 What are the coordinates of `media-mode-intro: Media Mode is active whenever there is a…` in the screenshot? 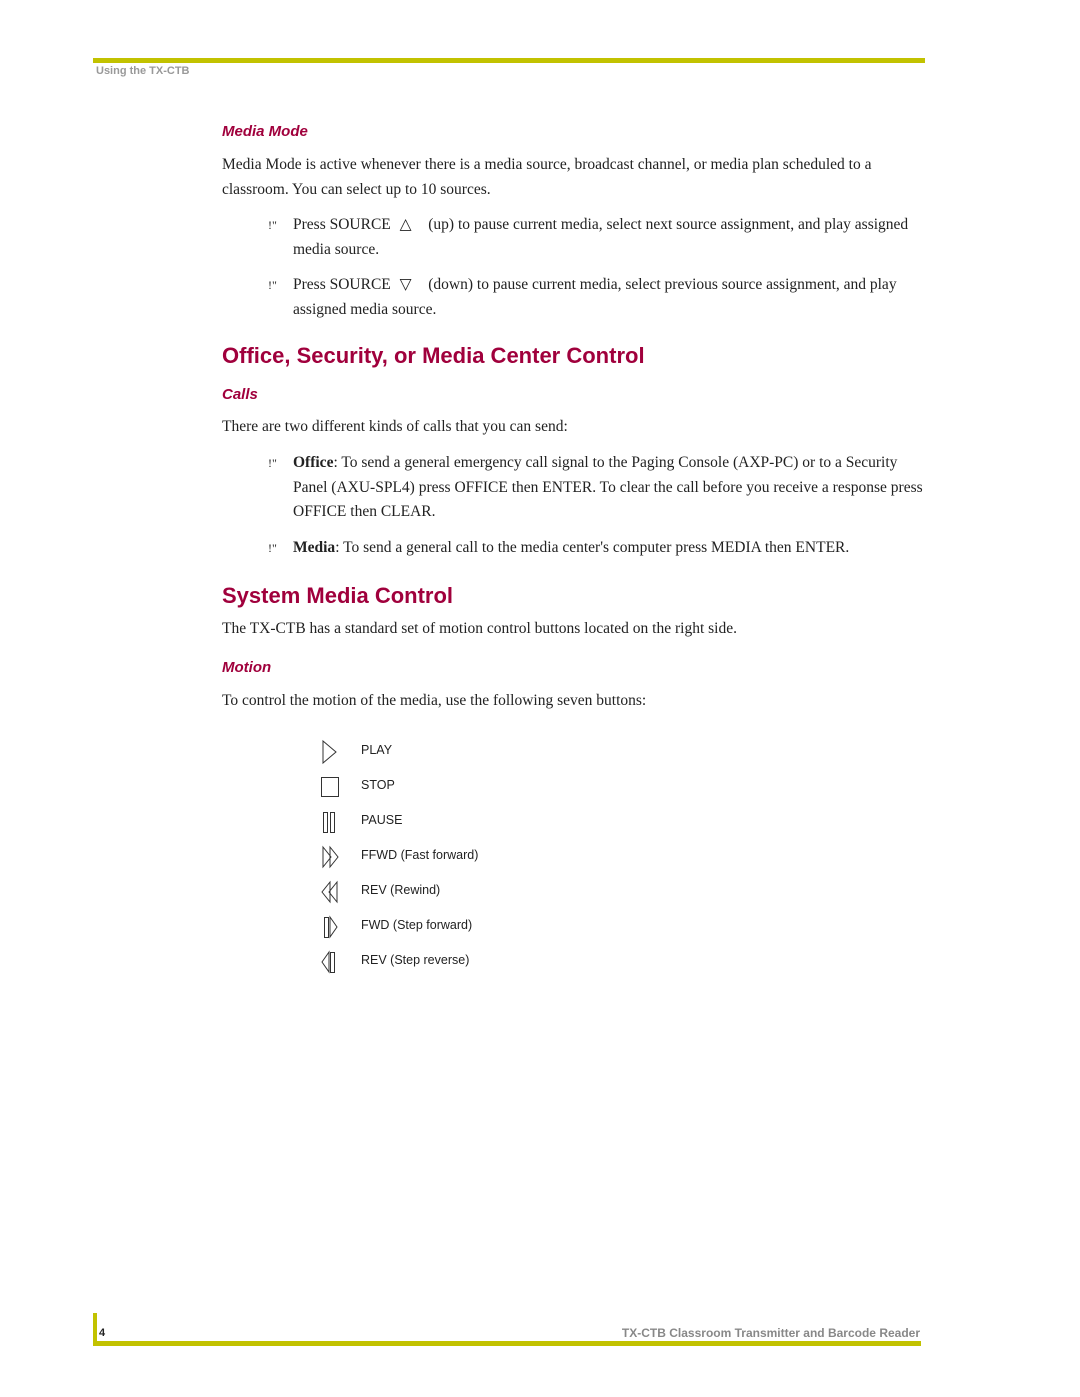 It's located at (547, 177).